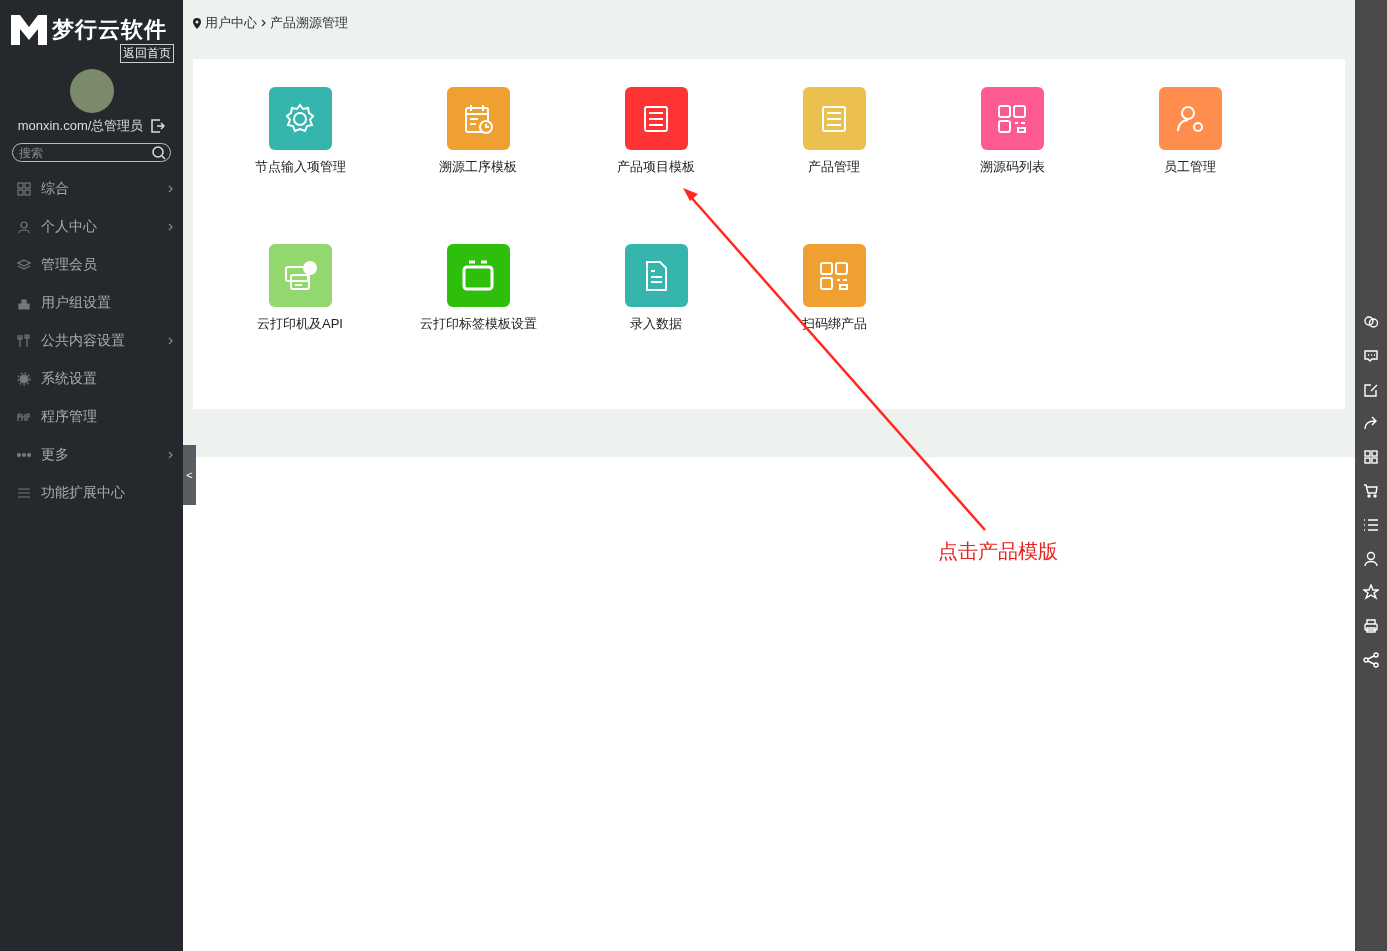  I want to click on star-icon, so click(1371, 592).